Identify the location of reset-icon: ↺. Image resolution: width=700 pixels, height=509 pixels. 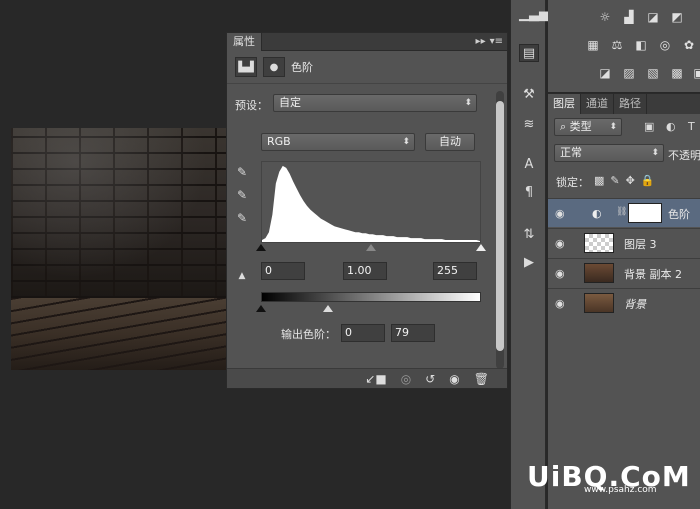
(430, 379).